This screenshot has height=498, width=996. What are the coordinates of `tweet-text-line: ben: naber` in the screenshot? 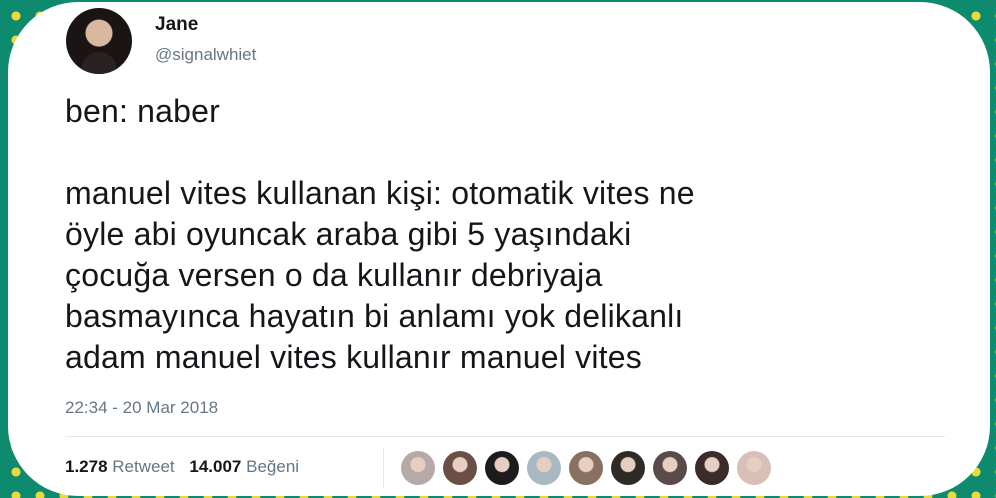 It's located at (143, 111).